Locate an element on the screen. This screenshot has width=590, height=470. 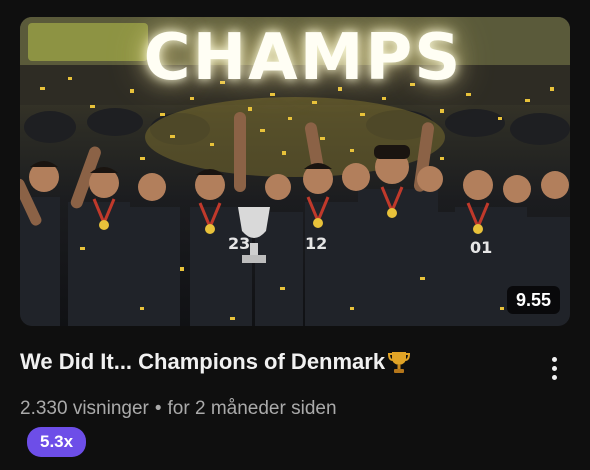
thumbnail-headline: CHAMPS is located at coordinates (303, 58).